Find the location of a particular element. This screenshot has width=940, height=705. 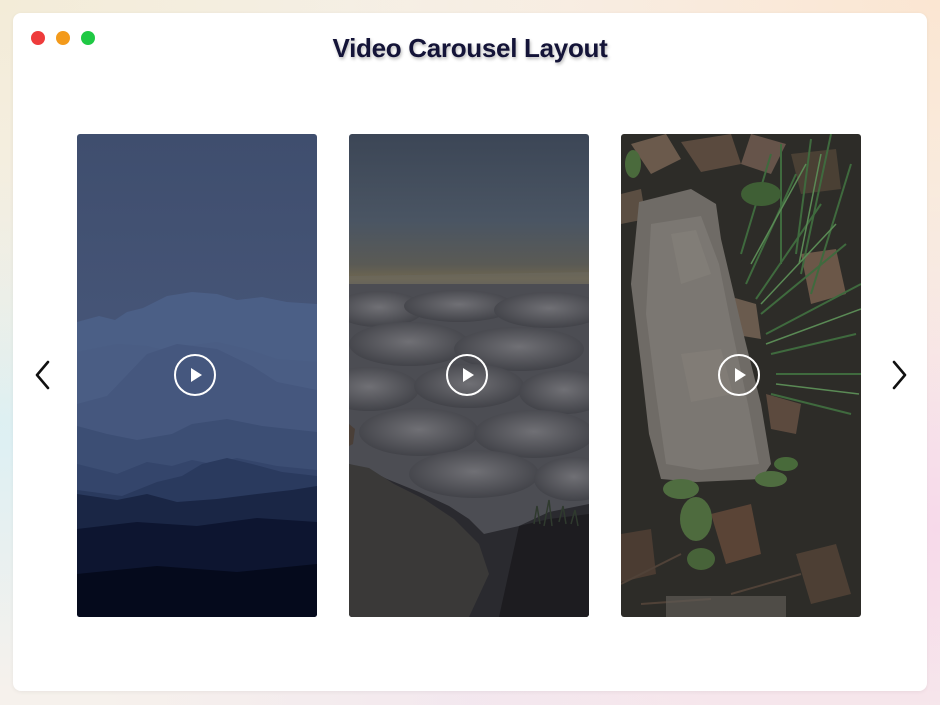

page-title: Video Carousel Layout is located at coordinates (470, 48).